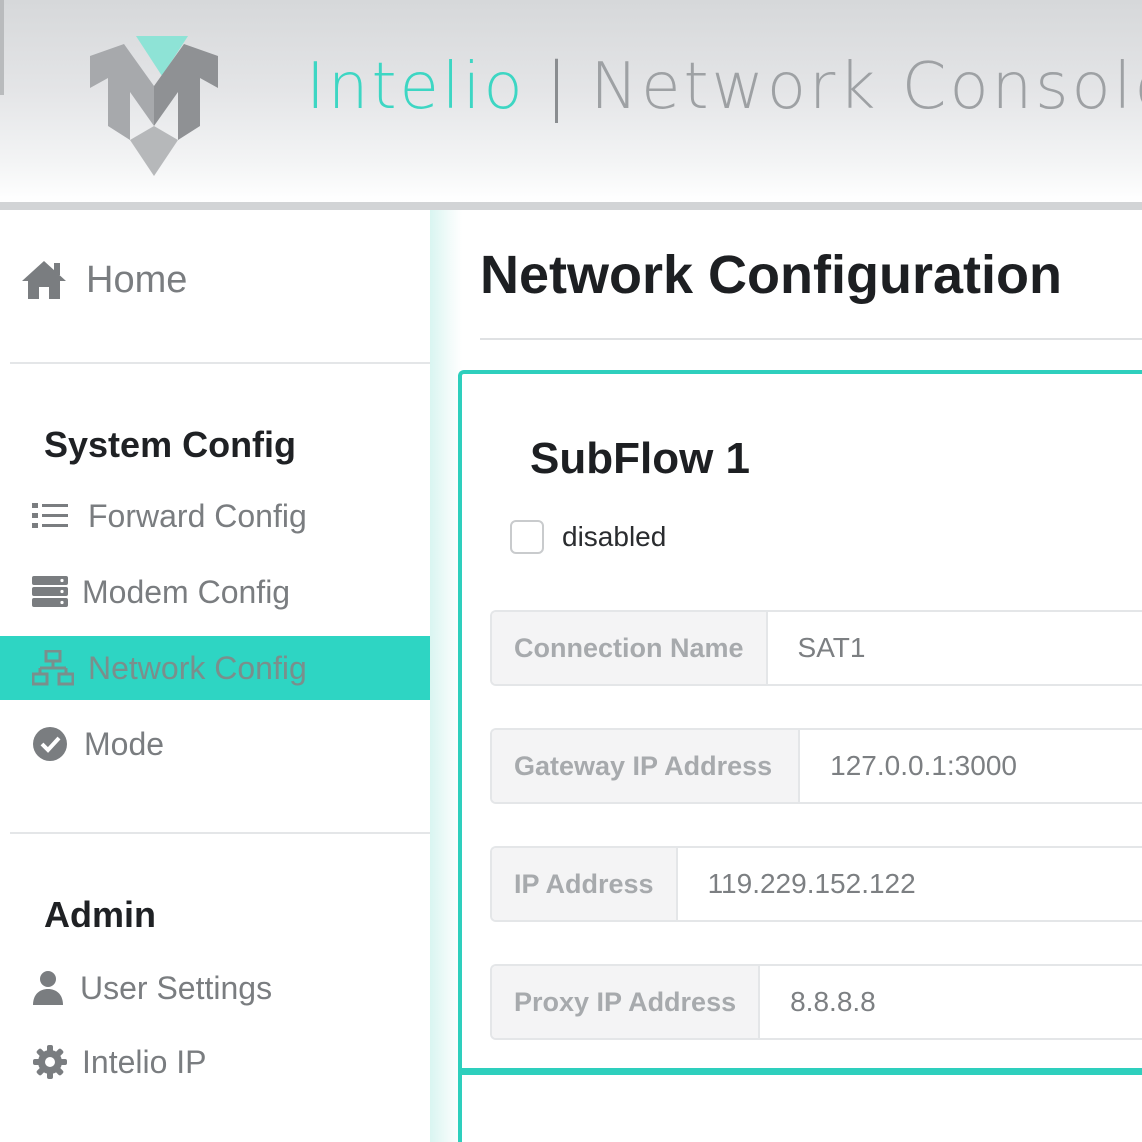 Image resolution: width=1142 pixels, height=1142 pixels. I want to click on sidebar-item-home: Home, so click(215, 280).